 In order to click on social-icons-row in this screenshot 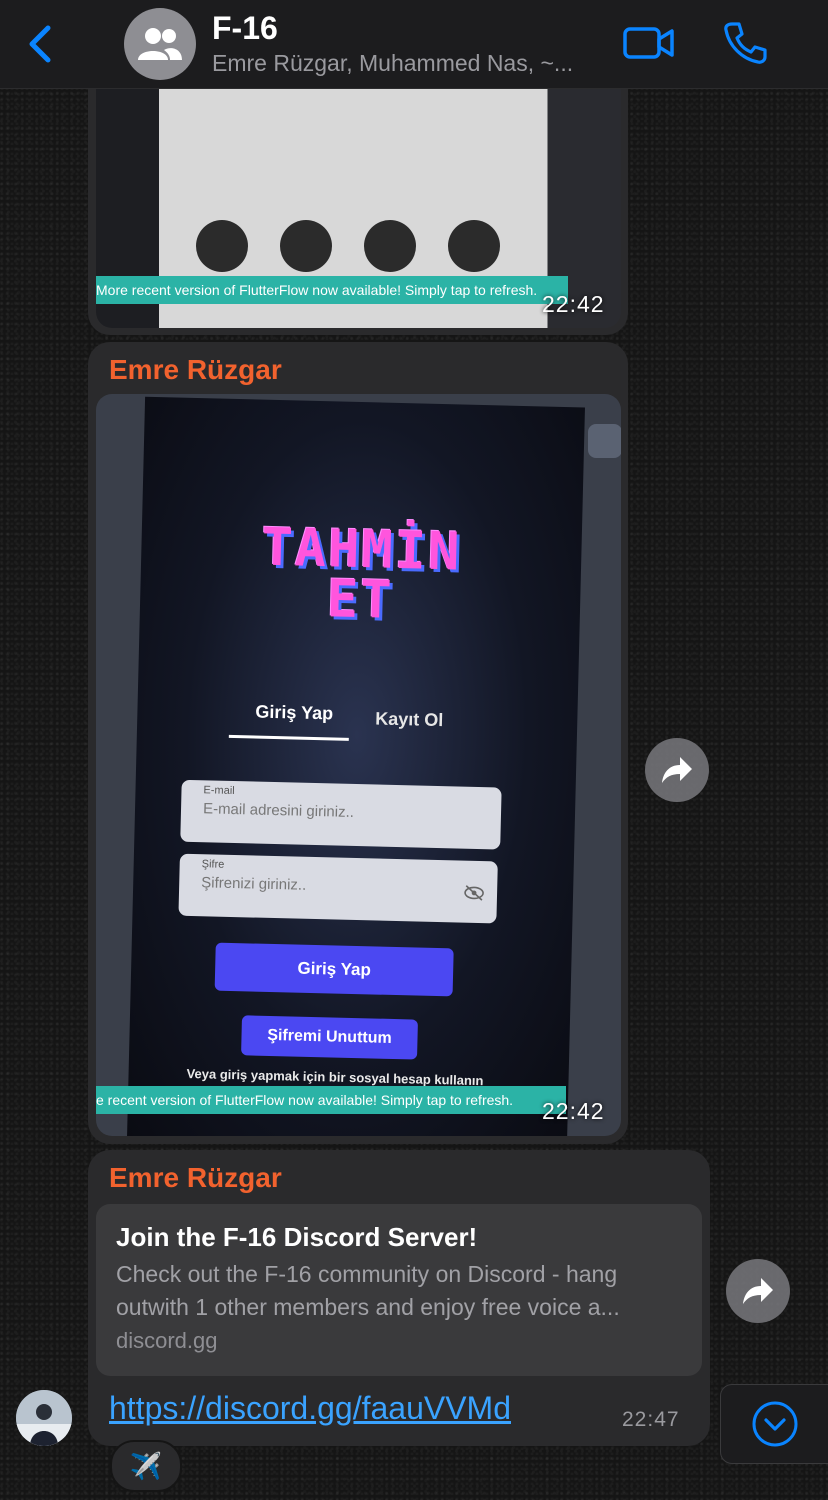, I will do `click(396, 250)`.